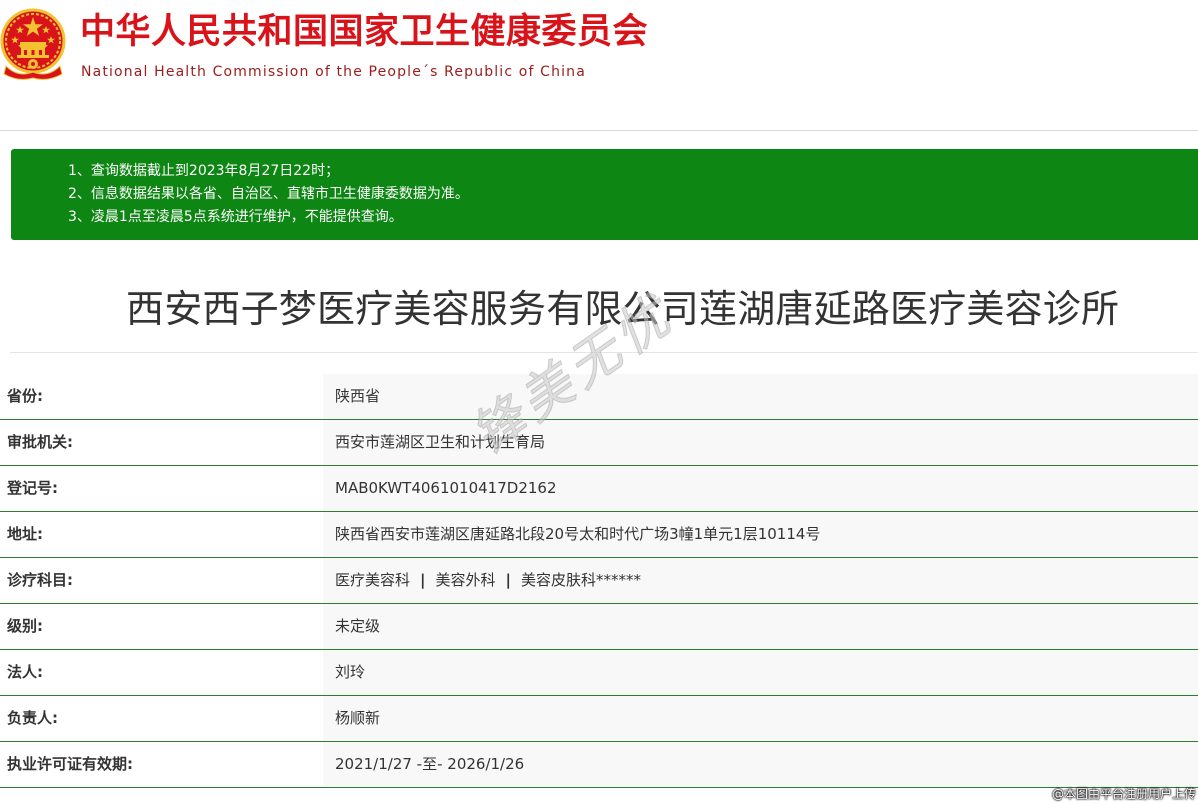  What do you see at coordinates (373, 580) in the screenshot?
I see `department-item: 医疗美容科` at bounding box center [373, 580].